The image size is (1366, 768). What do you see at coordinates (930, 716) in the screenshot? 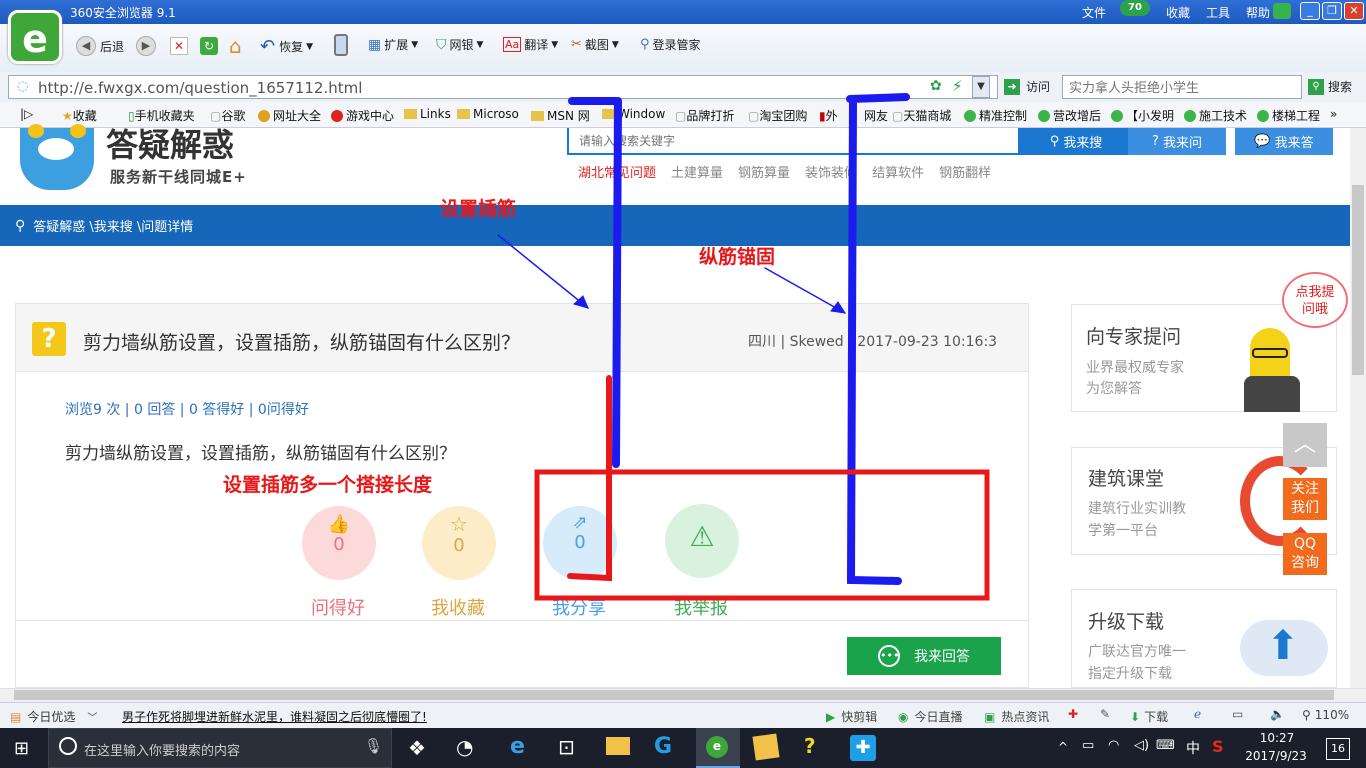
I see `status-item: ◉ 今日直播` at bounding box center [930, 716].